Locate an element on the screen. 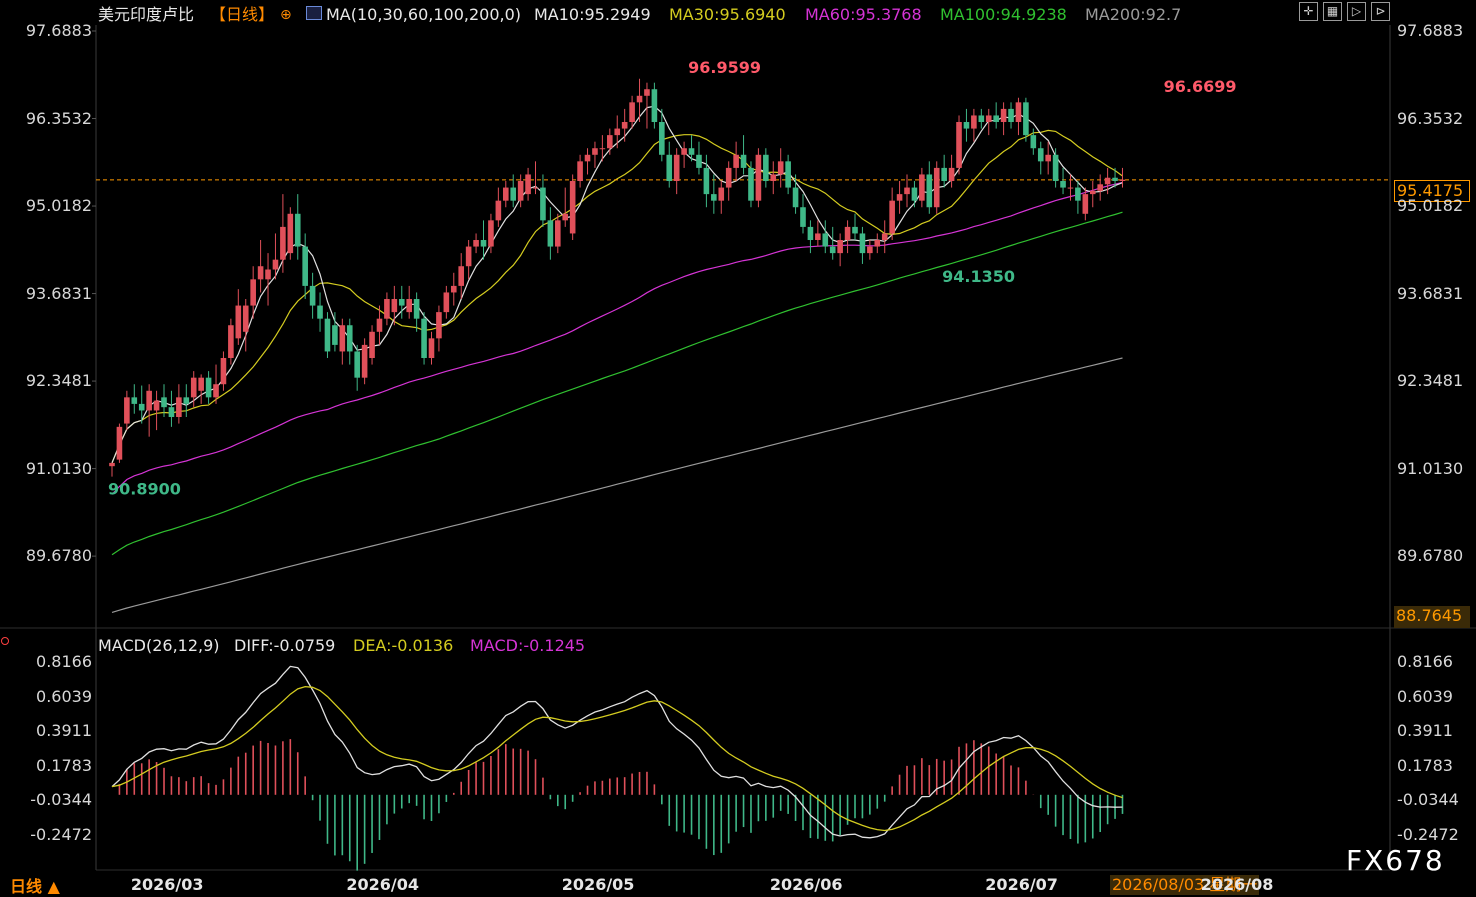 The image size is (1476, 897). watermark-logo: FX678 is located at coordinates (1395, 860).